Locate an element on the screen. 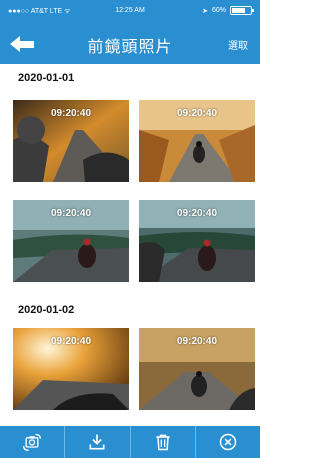 The width and height of the screenshot is (320, 458). download-icon is located at coordinates (97, 442).